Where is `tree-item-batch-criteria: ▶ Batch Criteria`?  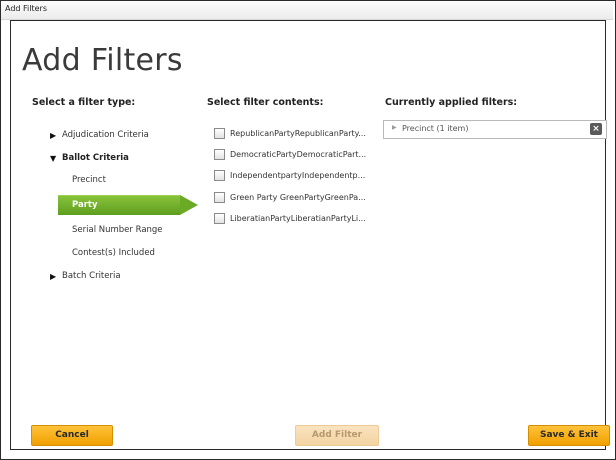
tree-item-batch-criteria: ▶ Batch Criteria is located at coordinates (85, 276).